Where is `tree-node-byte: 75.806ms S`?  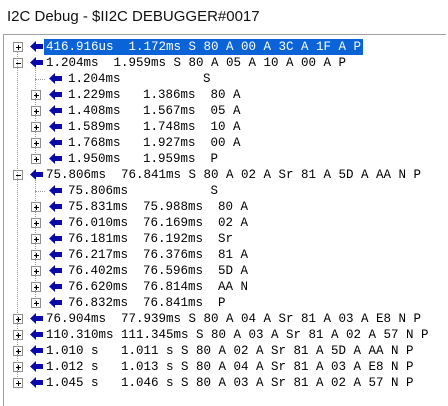
tree-node-byte: 75.806ms S is located at coordinates (224, 191).